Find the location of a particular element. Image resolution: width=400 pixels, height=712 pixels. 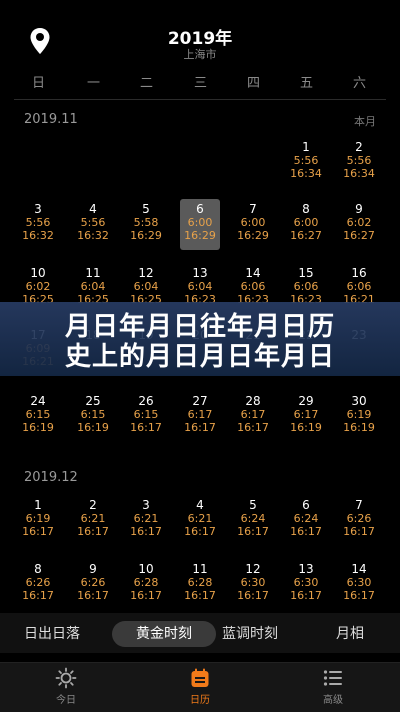

day-cell: 8 6:26 16:17 is located at coordinates (38, 582).